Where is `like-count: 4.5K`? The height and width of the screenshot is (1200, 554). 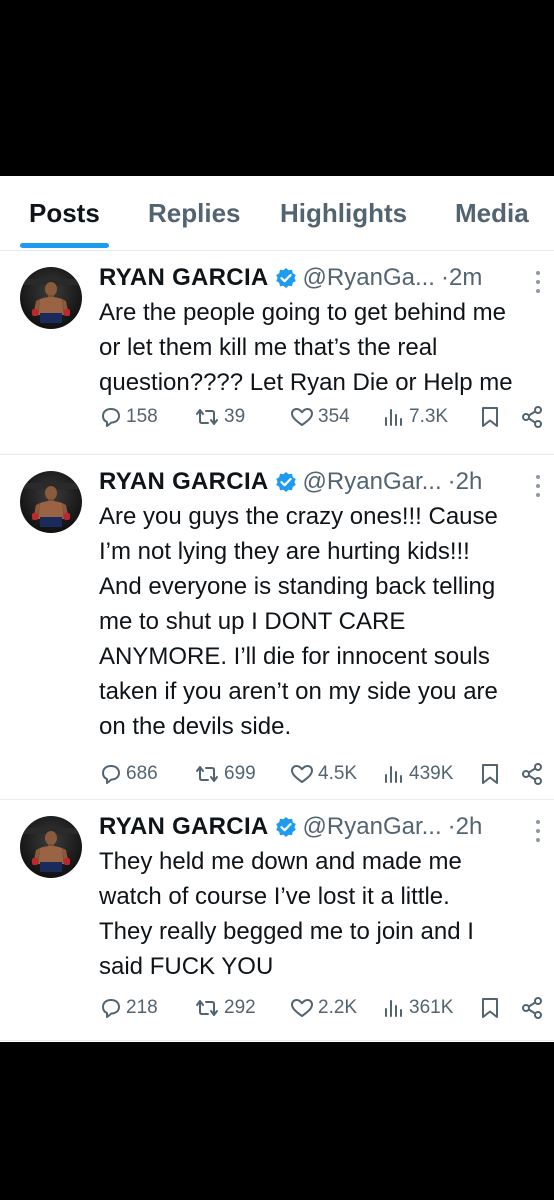
like-count: 4.5K is located at coordinates (338, 773).